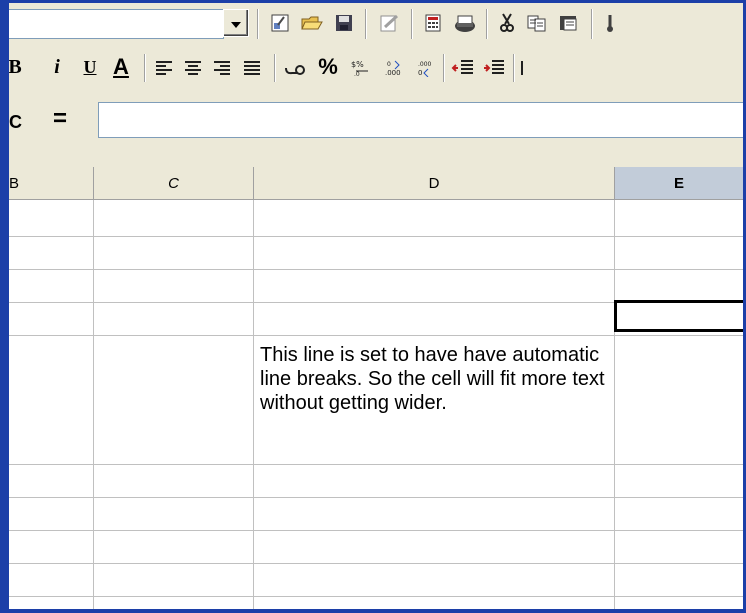  I want to click on copy-icon, so click(536, 23).